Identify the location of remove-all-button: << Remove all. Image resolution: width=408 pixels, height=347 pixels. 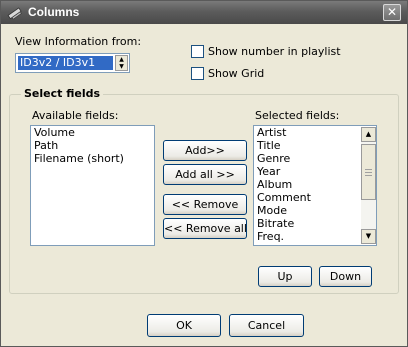
(205, 228).